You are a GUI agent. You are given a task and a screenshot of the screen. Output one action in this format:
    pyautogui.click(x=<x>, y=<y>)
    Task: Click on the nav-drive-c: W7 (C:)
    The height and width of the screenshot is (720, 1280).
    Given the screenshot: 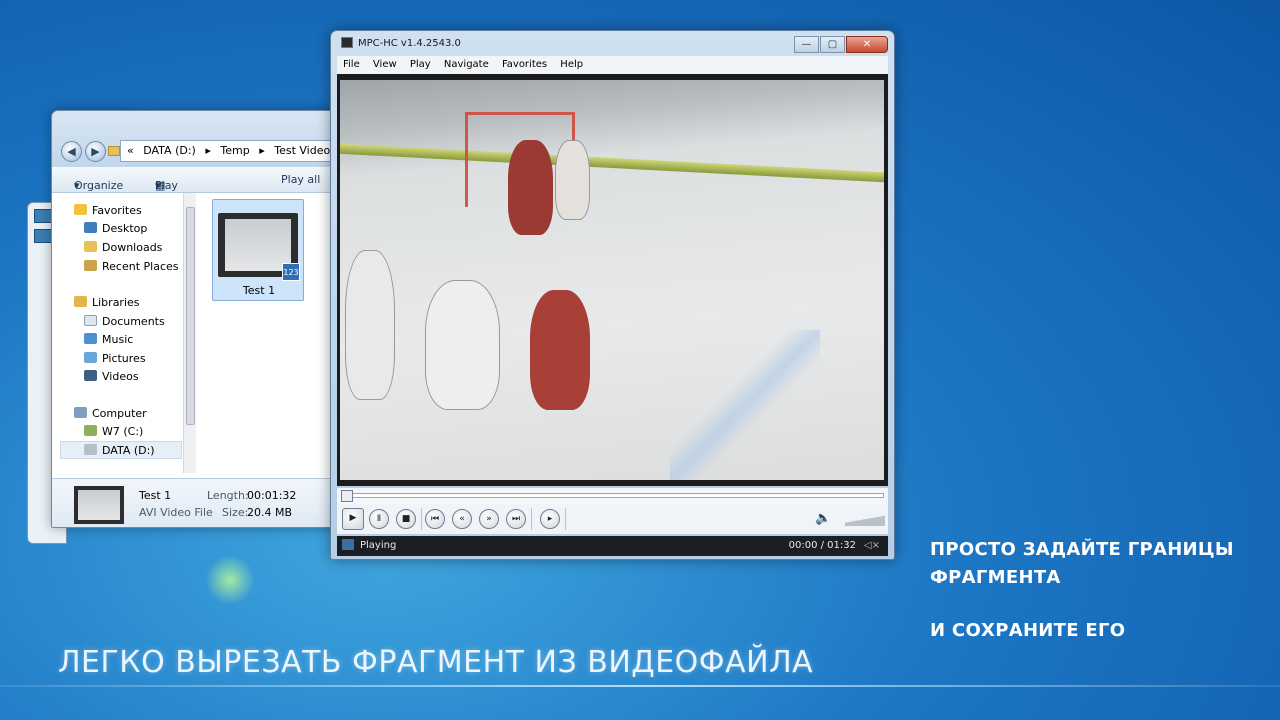 What is the action you would take?
    pyautogui.click(x=113, y=432)
    